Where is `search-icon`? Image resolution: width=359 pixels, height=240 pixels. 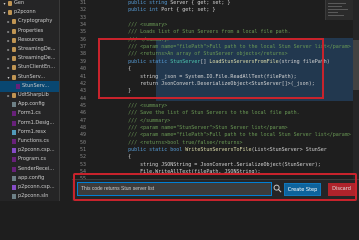 search-icon is located at coordinates (277, 188).